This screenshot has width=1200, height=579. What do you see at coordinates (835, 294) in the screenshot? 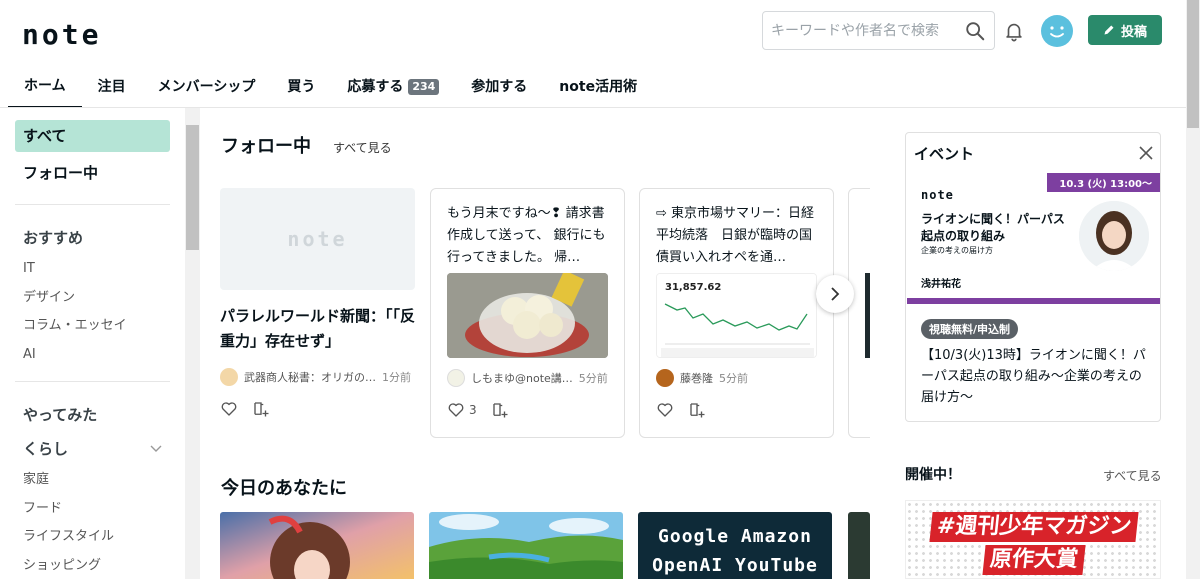
I see `carousel-next-button` at bounding box center [835, 294].